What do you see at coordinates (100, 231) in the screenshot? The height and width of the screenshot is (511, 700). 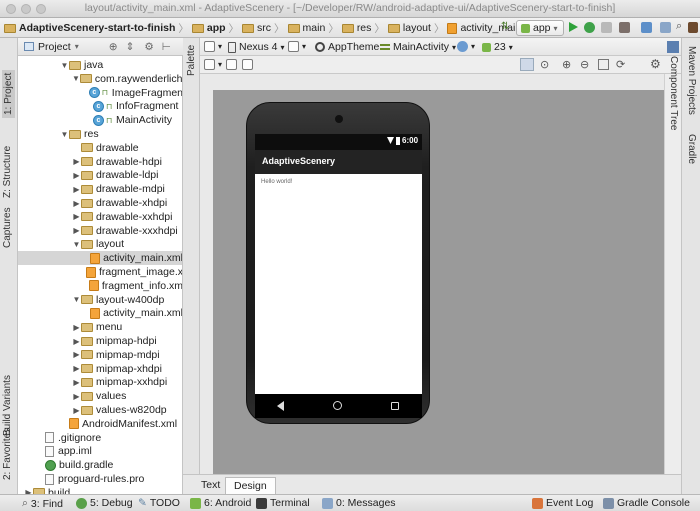 I see `tree-item: ▶ drawable-xxxhdpi` at bounding box center [100, 231].